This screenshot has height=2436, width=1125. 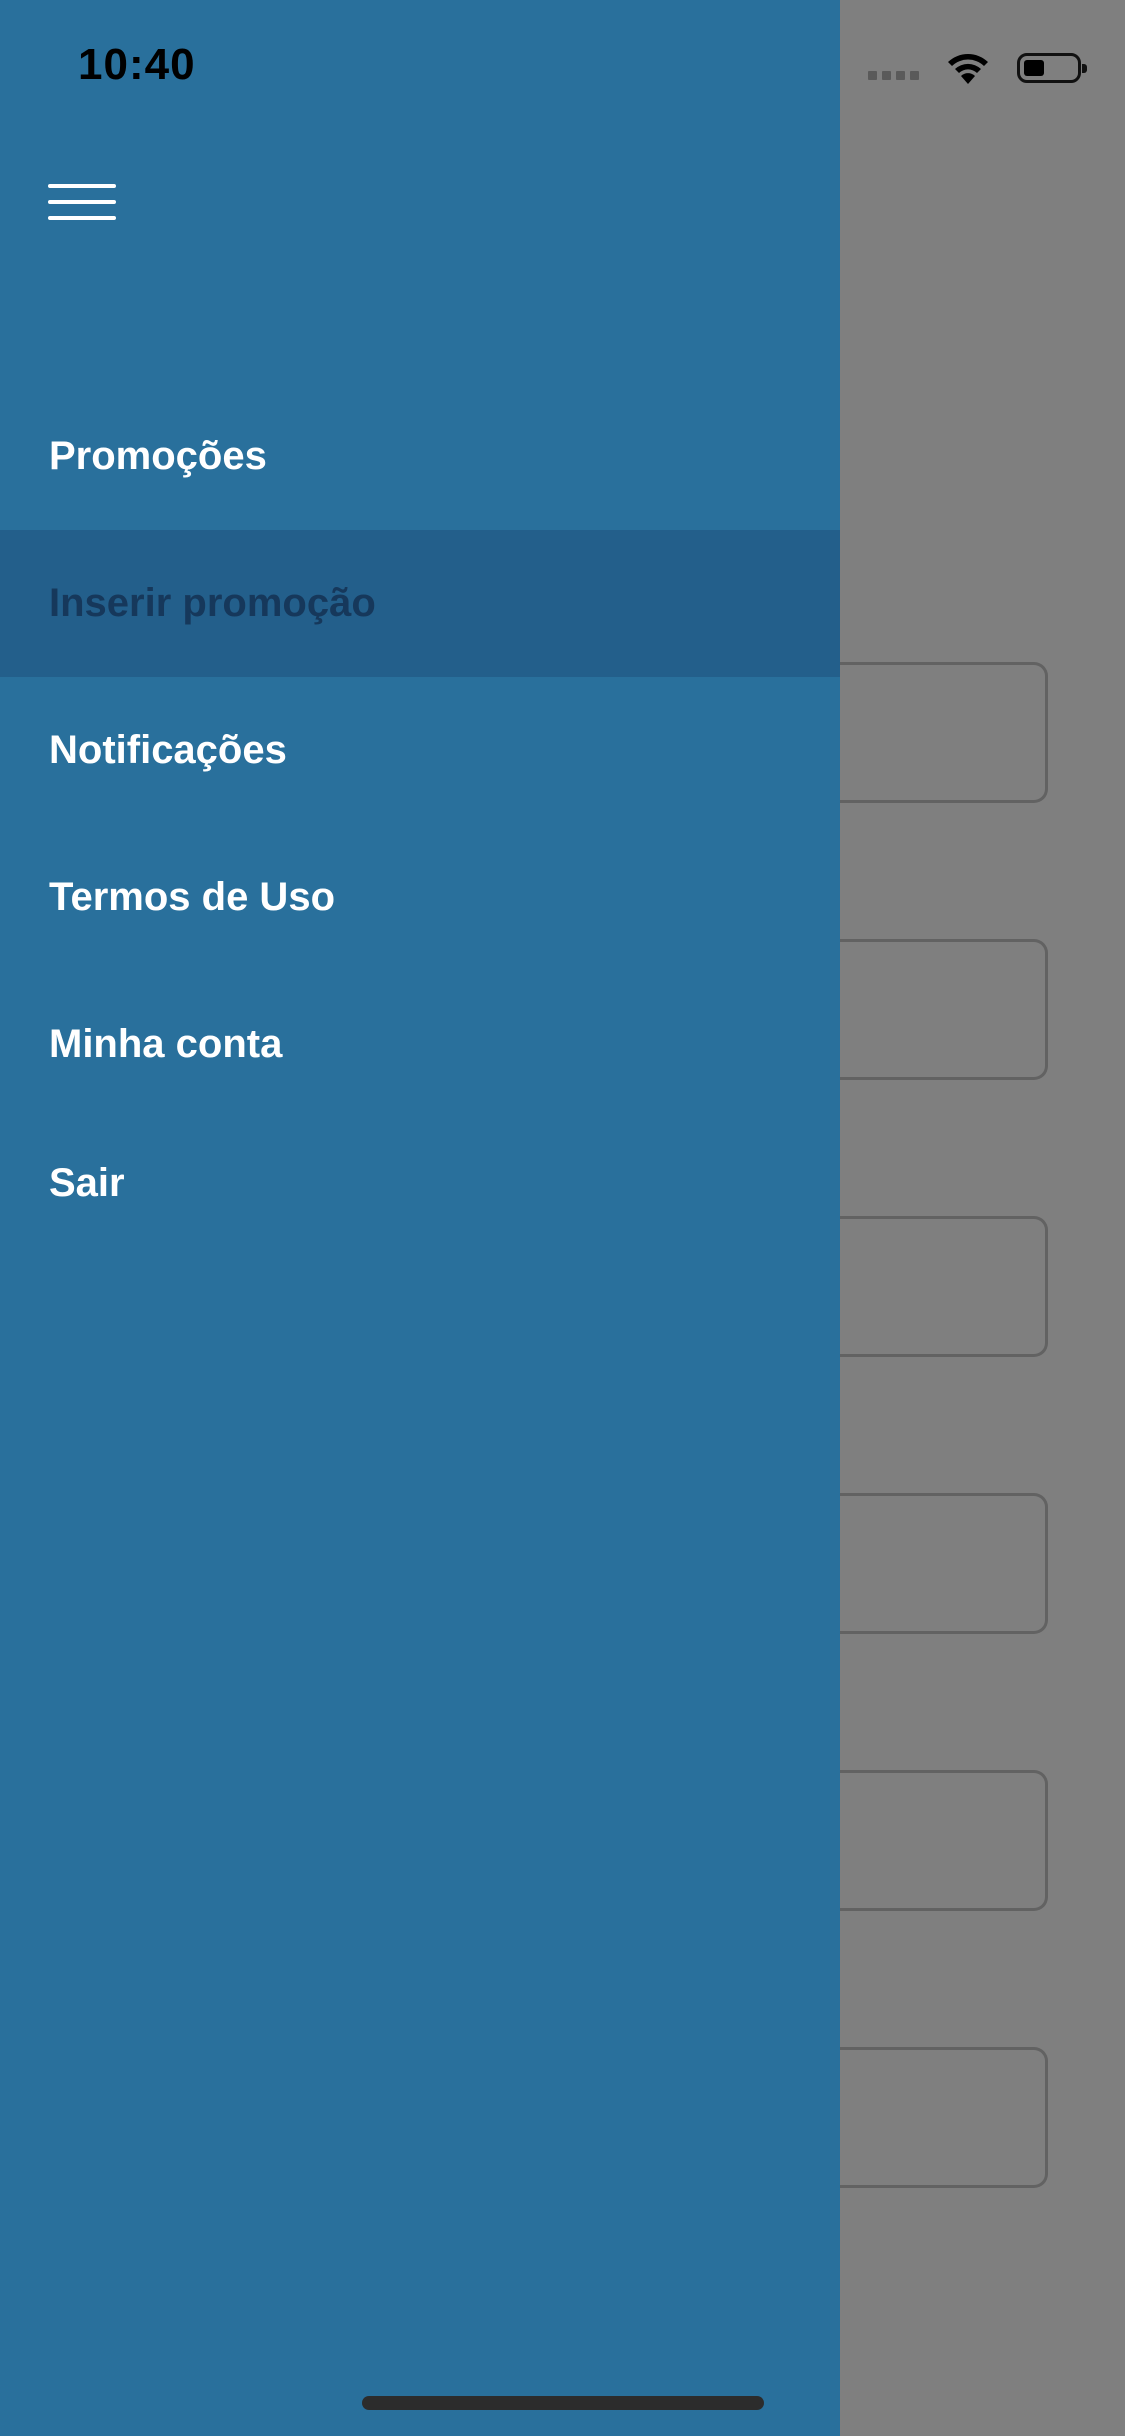 I want to click on menu-item-sair: Sair, so click(x=420, y=1183).